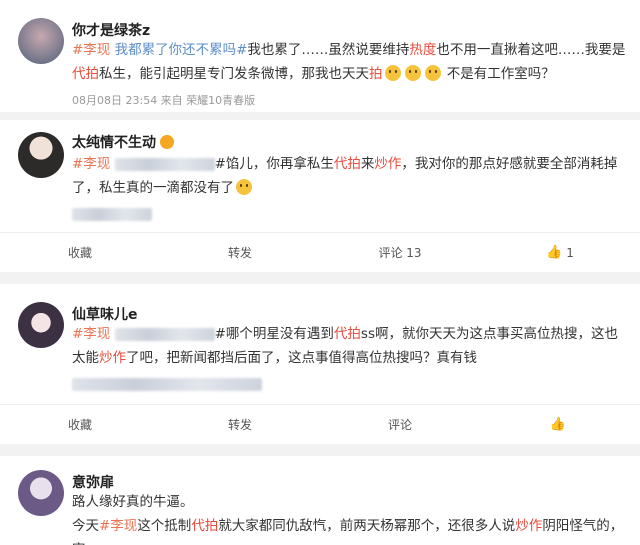  Describe the element at coordinates (114, 143) in the screenshot. I see `username-text: 太纯情不生动` at that location.